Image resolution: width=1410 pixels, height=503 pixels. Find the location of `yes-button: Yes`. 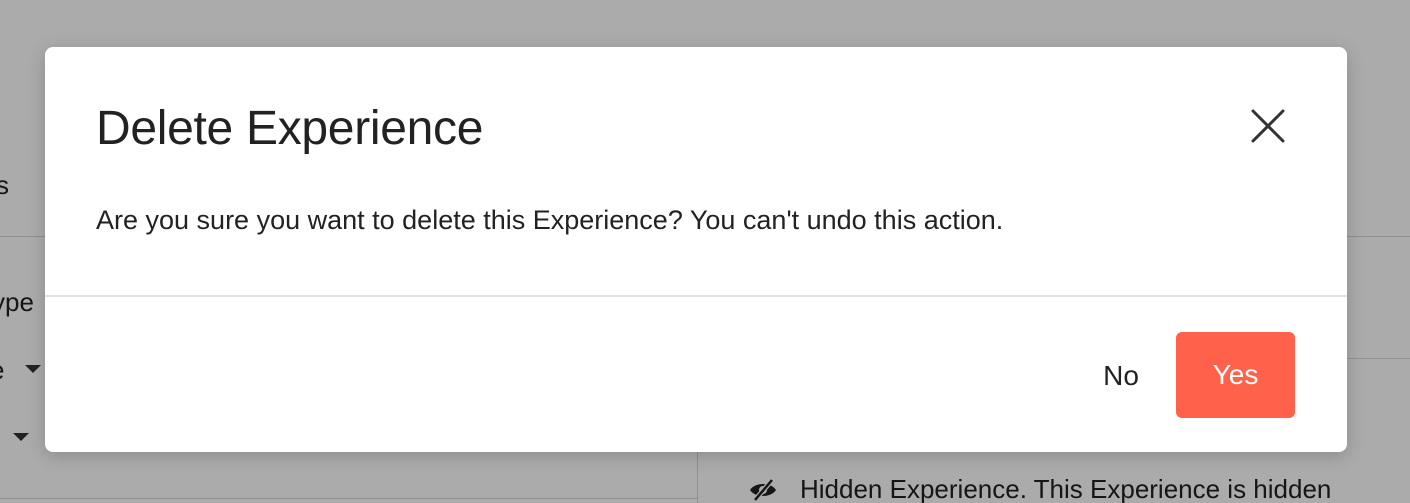

yes-button: Yes is located at coordinates (1235, 375).